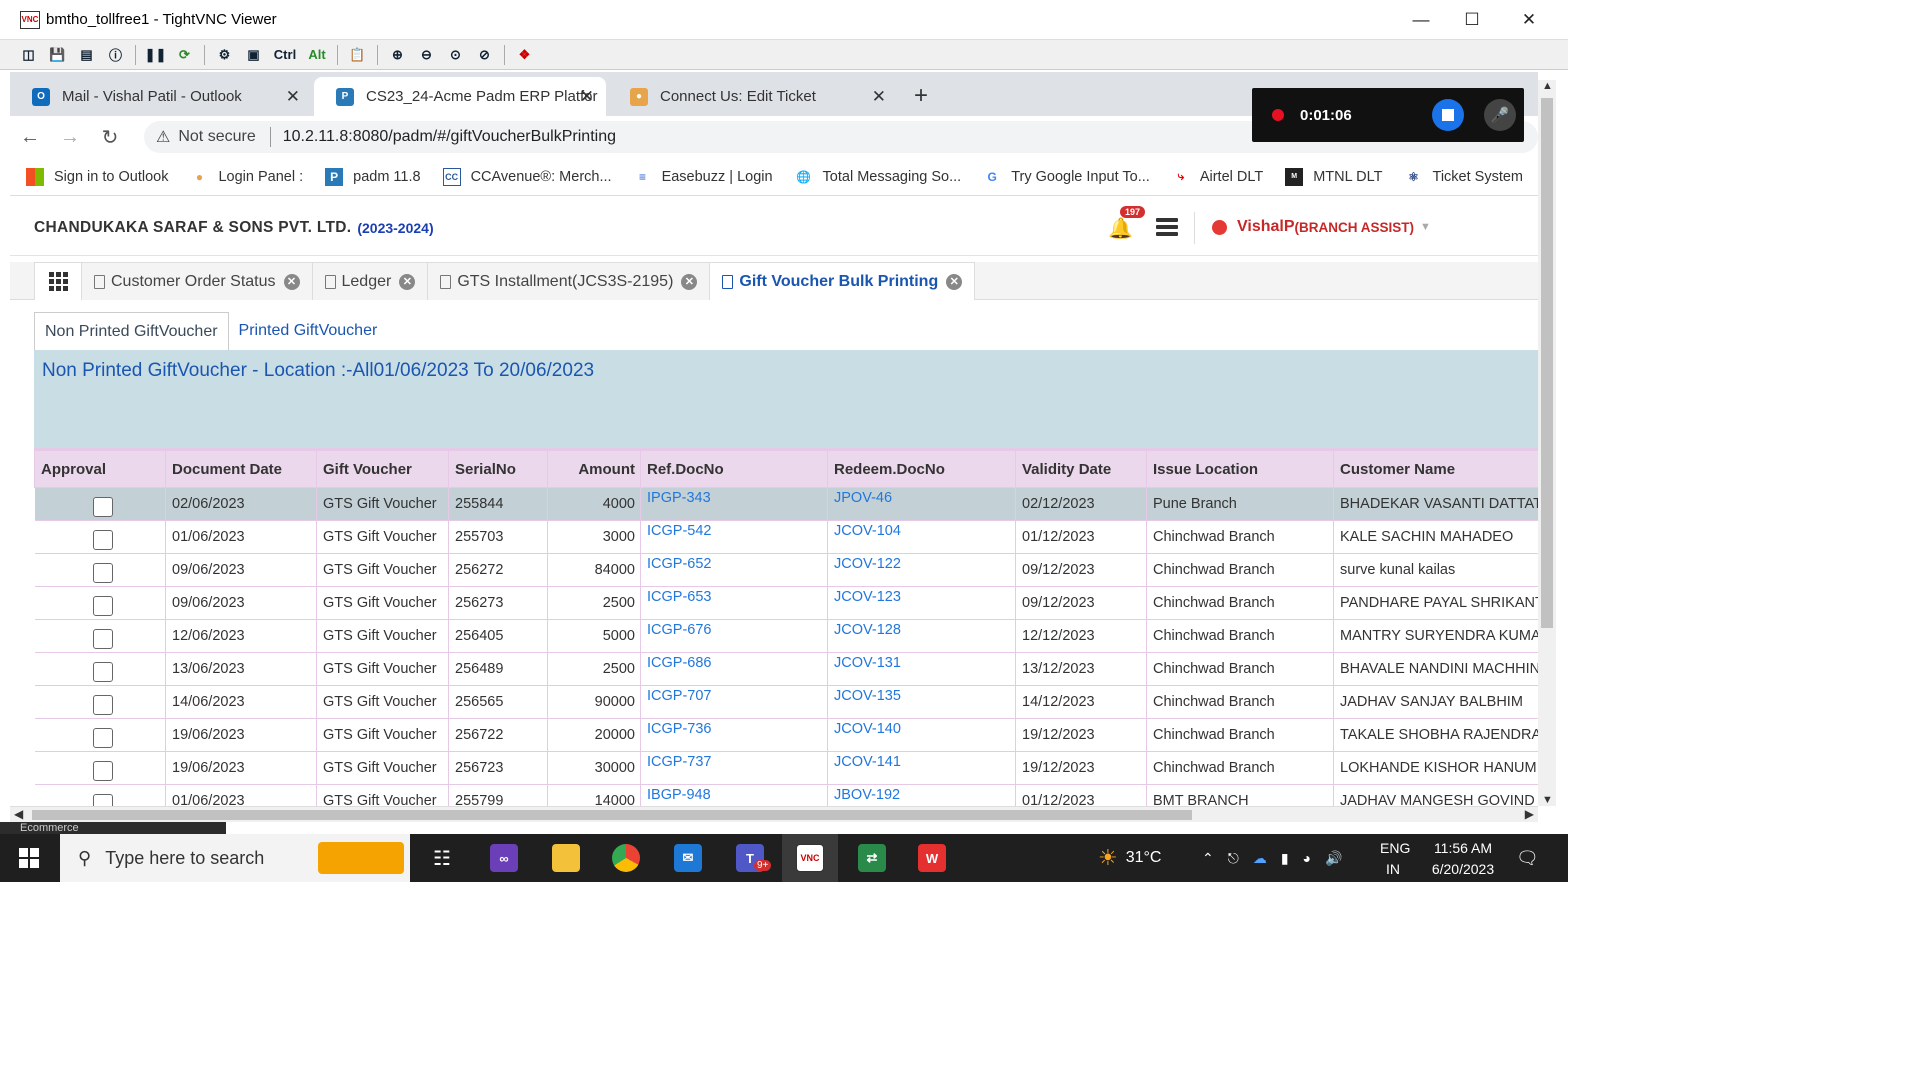 The image size is (1920, 1080). Describe the element at coordinates (1120, 228) in the screenshot. I see `bell-icon: 🔔` at that location.